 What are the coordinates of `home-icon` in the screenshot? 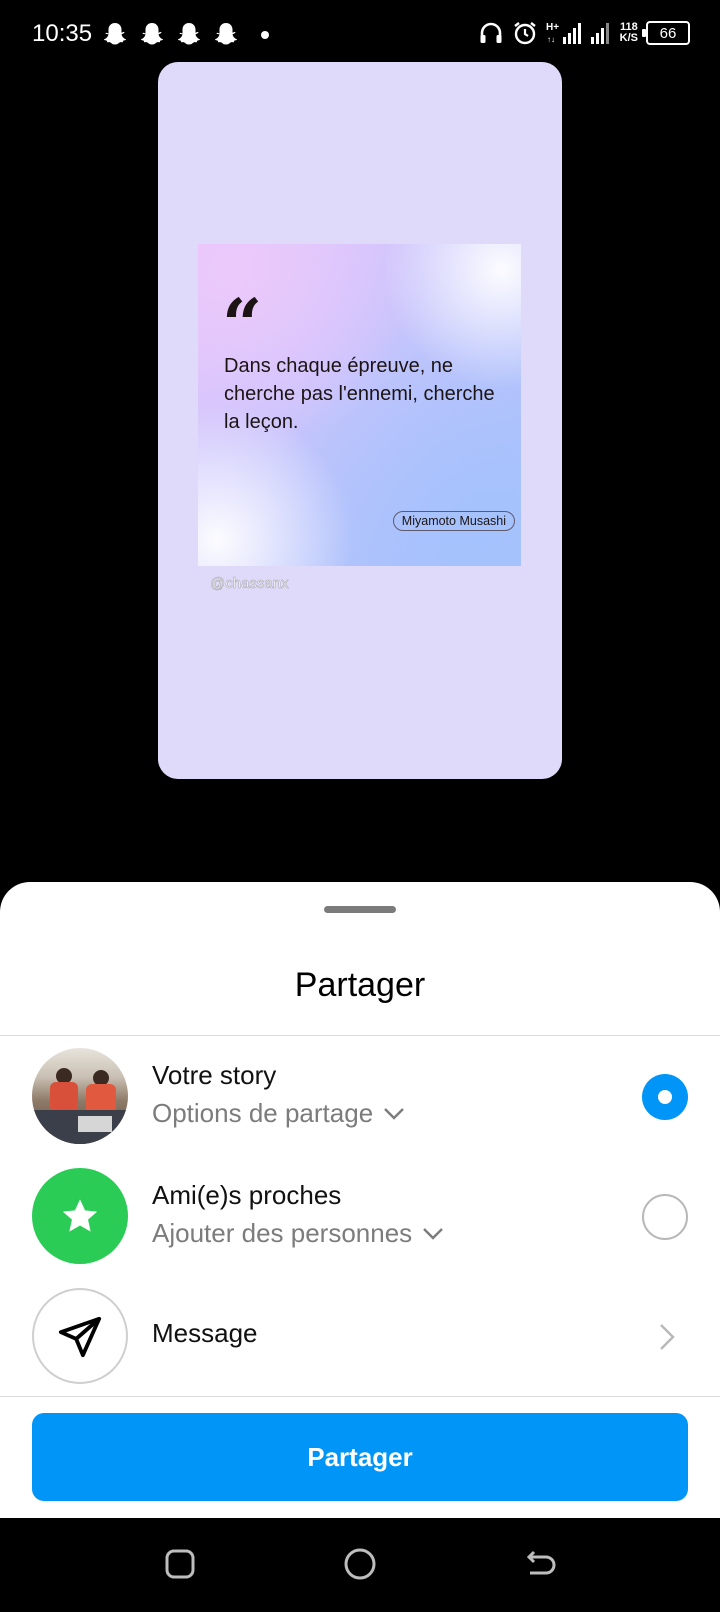 It's located at (360, 1564).